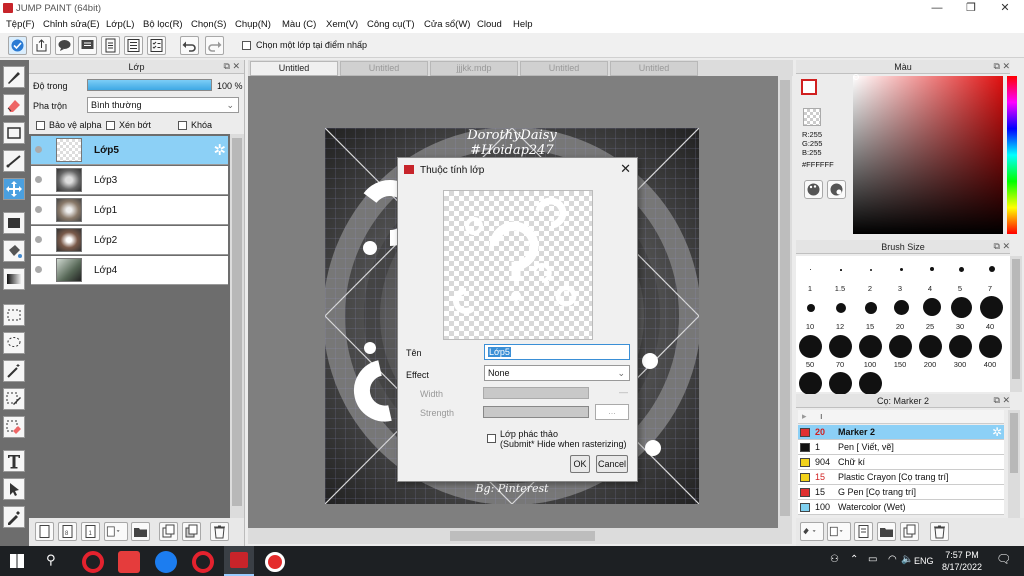  What do you see at coordinates (110, 125) in the screenshot?
I see `clip-checkbox` at bounding box center [110, 125].